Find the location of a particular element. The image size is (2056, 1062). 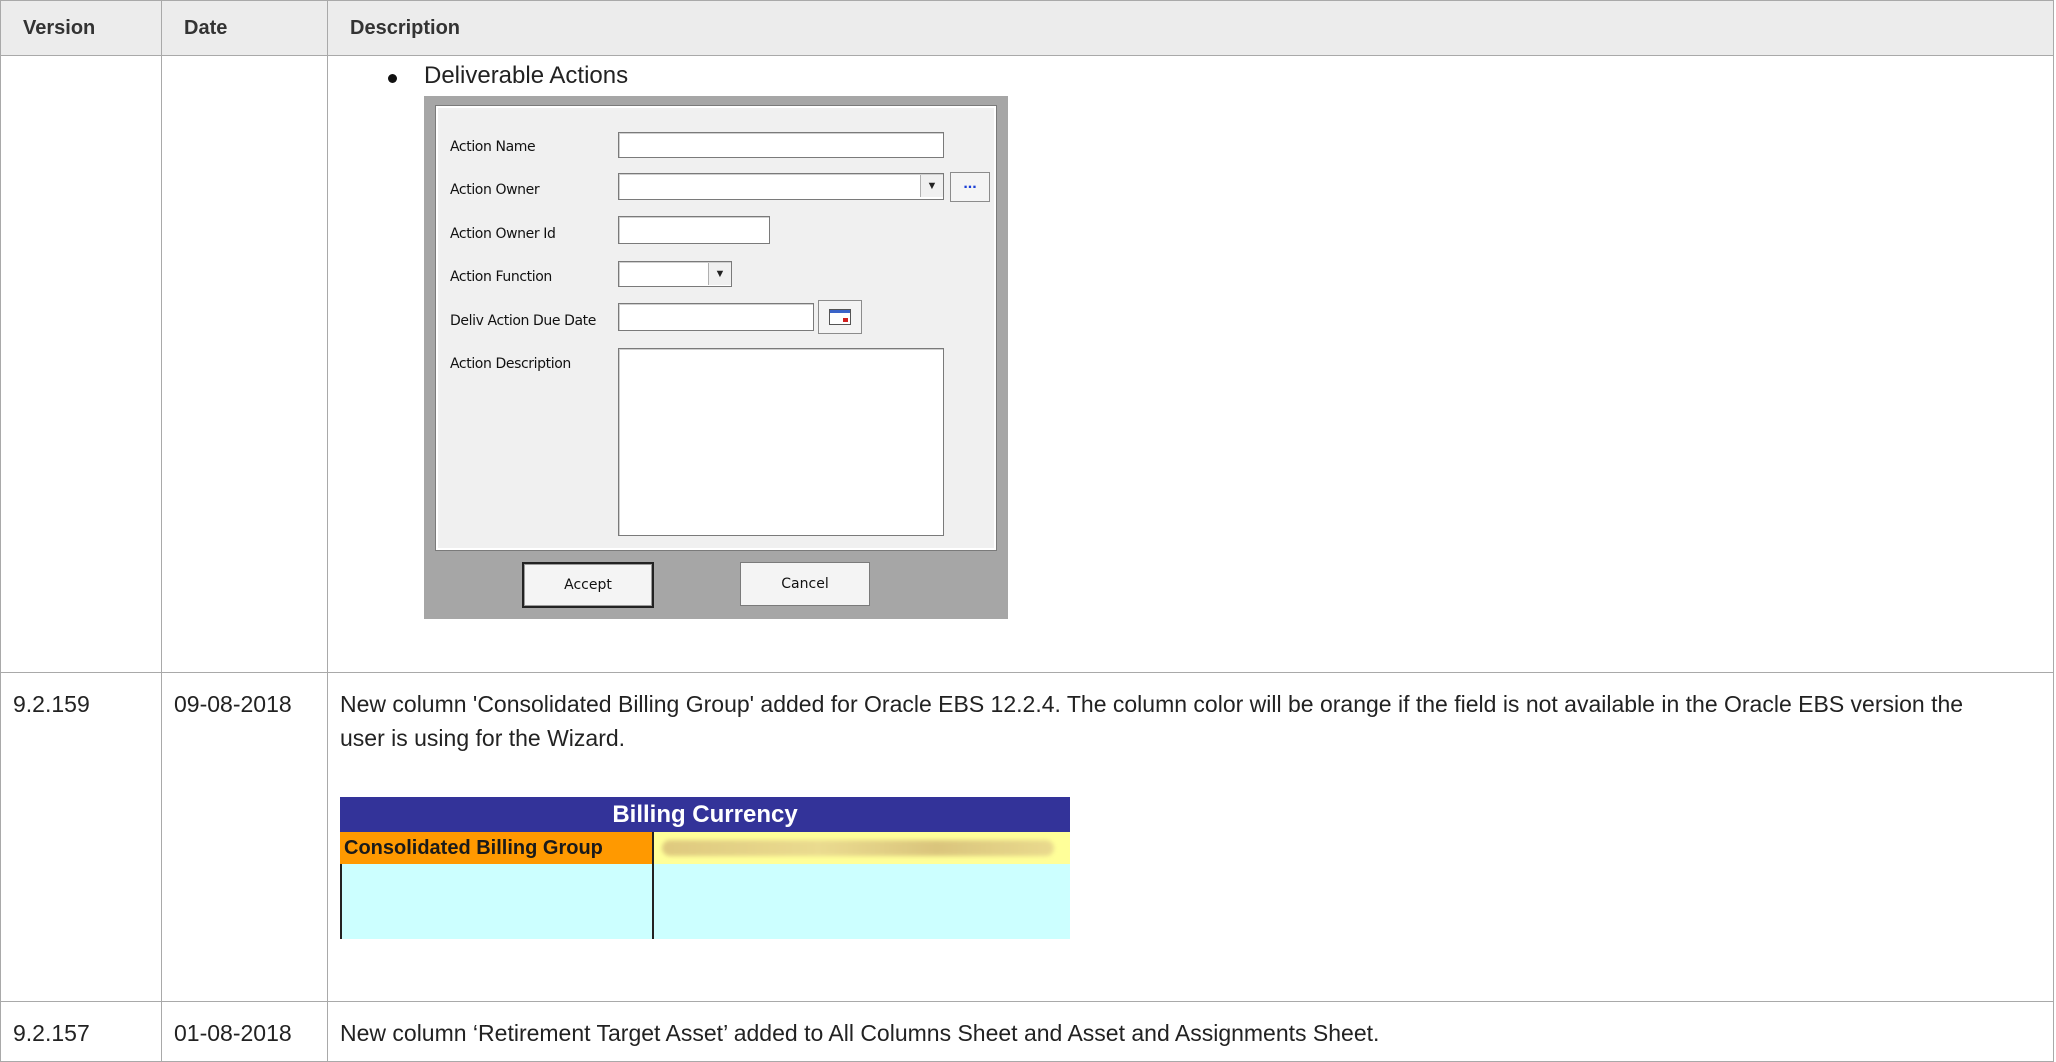

date-text: 01-08-2018 is located at coordinates (233, 1033).